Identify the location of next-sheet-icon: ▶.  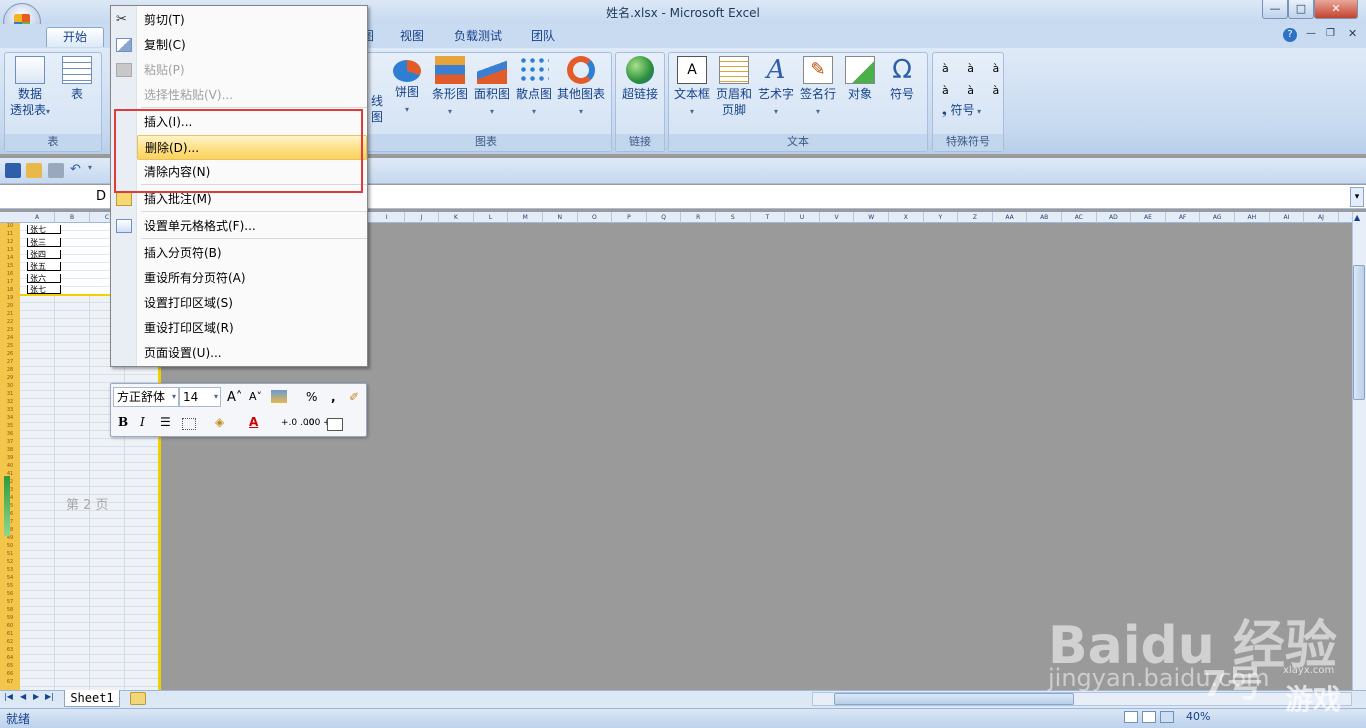
(36, 696).